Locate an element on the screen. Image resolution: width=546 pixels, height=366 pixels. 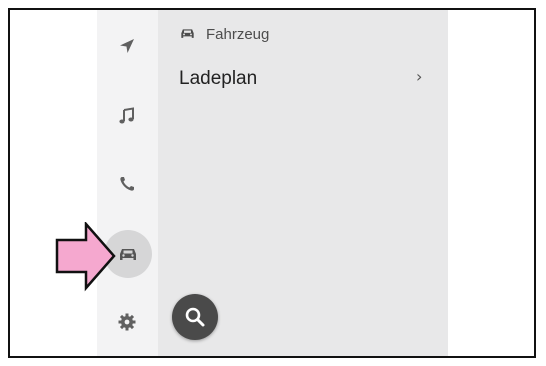
sidebar-item-music is located at coordinates (127, 116).